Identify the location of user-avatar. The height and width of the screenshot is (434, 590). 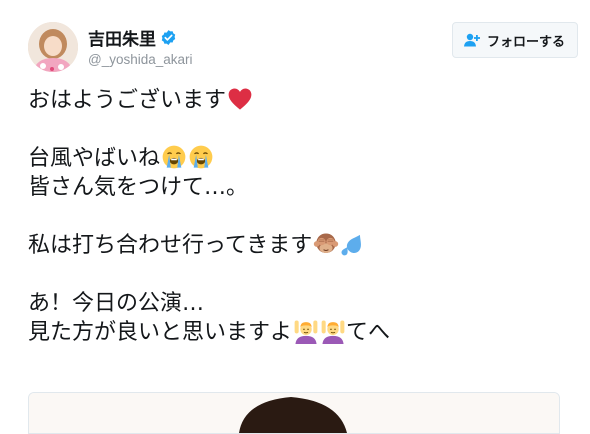
(53, 47).